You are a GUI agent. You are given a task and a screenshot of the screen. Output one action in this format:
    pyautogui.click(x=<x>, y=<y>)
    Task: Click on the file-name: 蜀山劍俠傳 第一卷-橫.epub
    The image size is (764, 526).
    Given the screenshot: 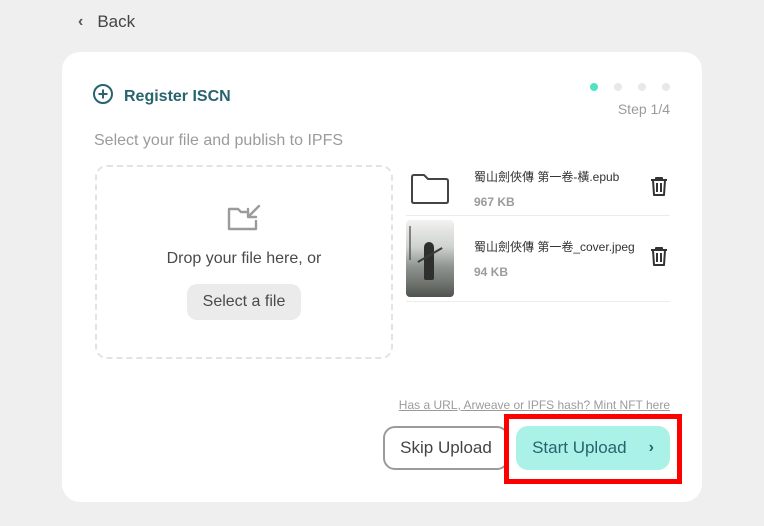 What is the action you would take?
    pyautogui.click(x=547, y=177)
    